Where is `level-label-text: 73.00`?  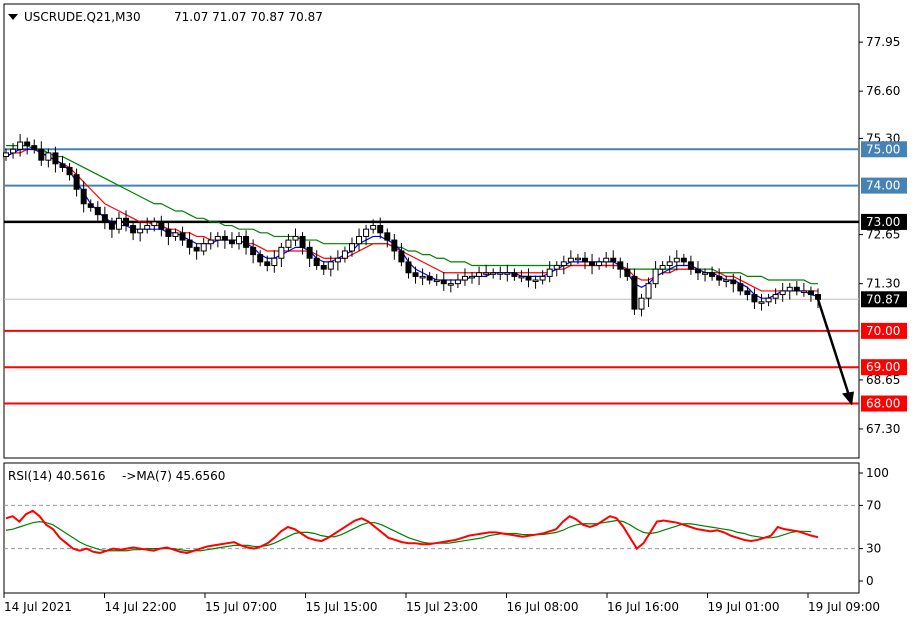 level-label-text: 73.00 is located at coordinates (883, 222).